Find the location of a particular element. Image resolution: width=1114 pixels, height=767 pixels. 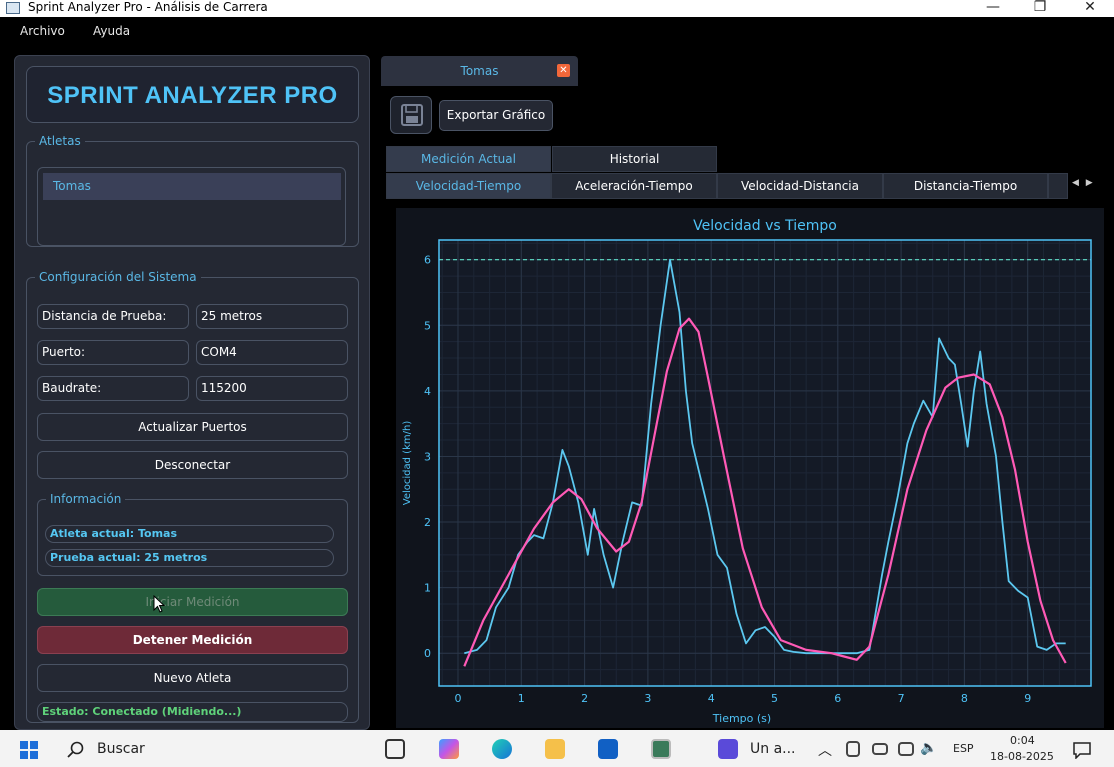

taskbar-search: Buscar is located at coordinates (207, 749).